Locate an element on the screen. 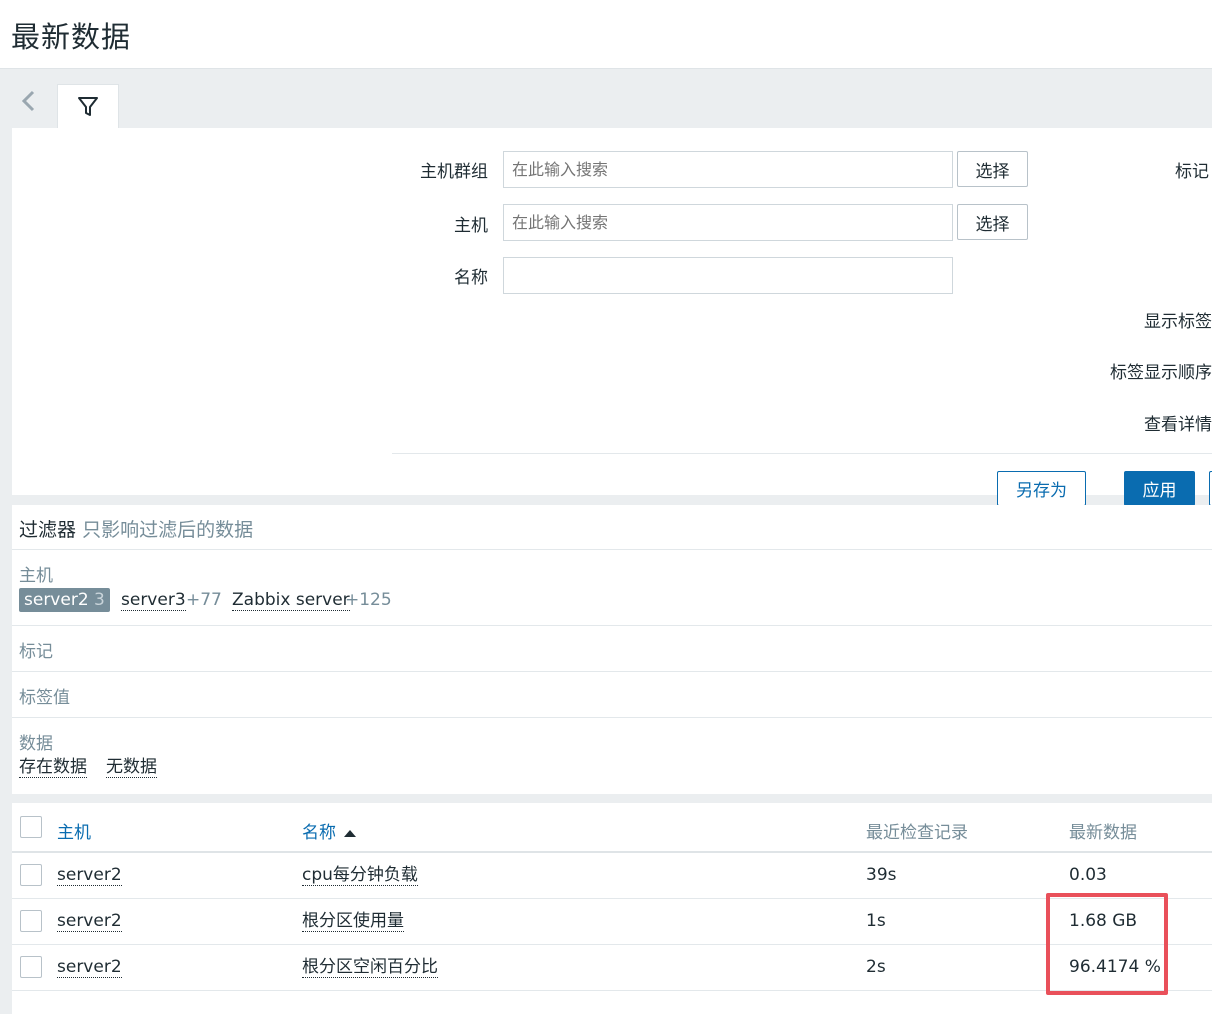 The height and width of the screenshot is (1014, 1212). show-details-label: 查看详情 is located at coordinates (1178, 425).